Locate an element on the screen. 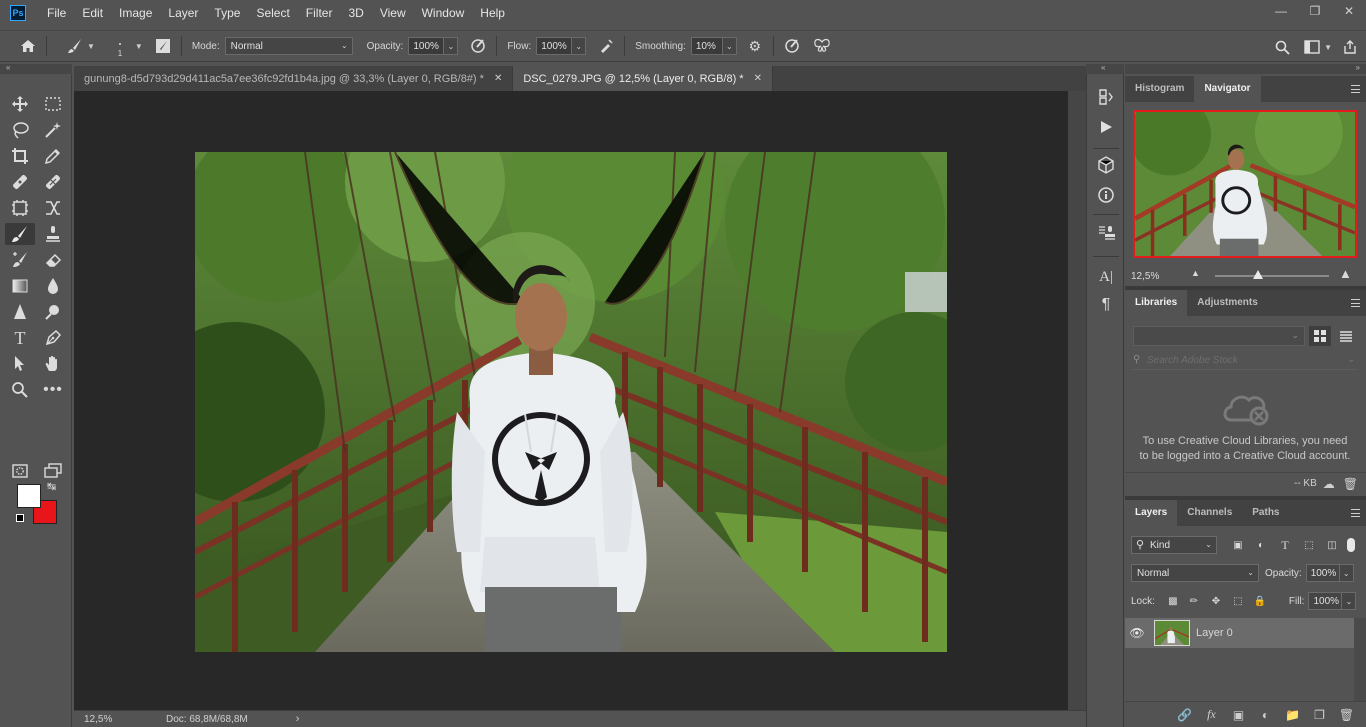 Image resolution: width=1366 pixels, height=727 pixels. trash-icon: 🗑 is located at coordinates (1350, 484).